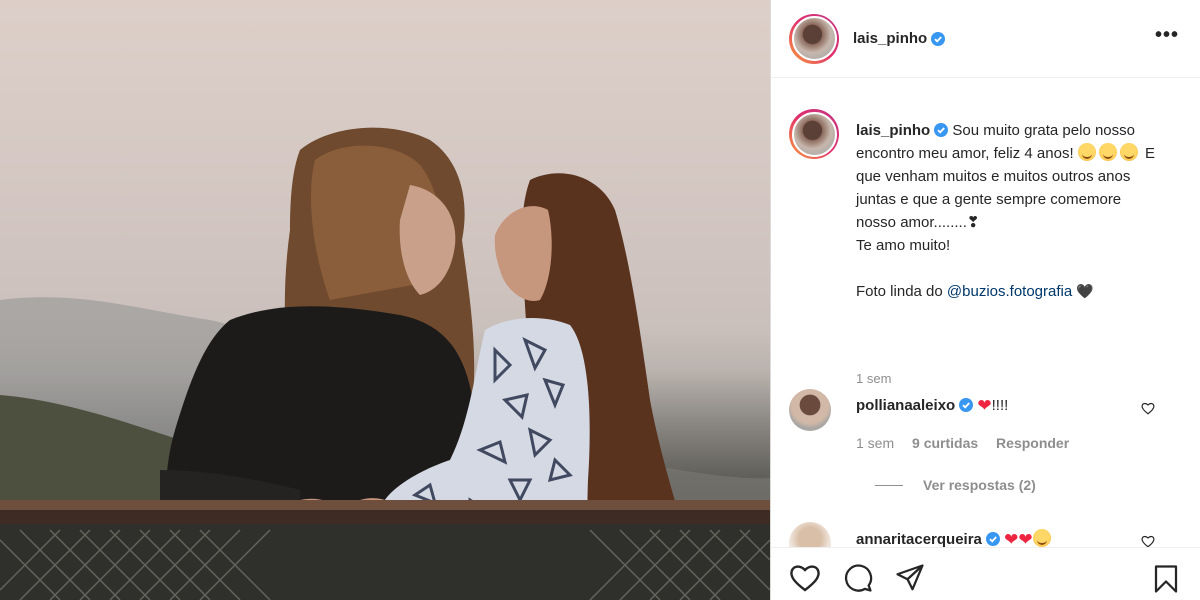 This screenshot has width=1200, height=600. I want to click on author-username: lais_pinho, so click(890, 38).